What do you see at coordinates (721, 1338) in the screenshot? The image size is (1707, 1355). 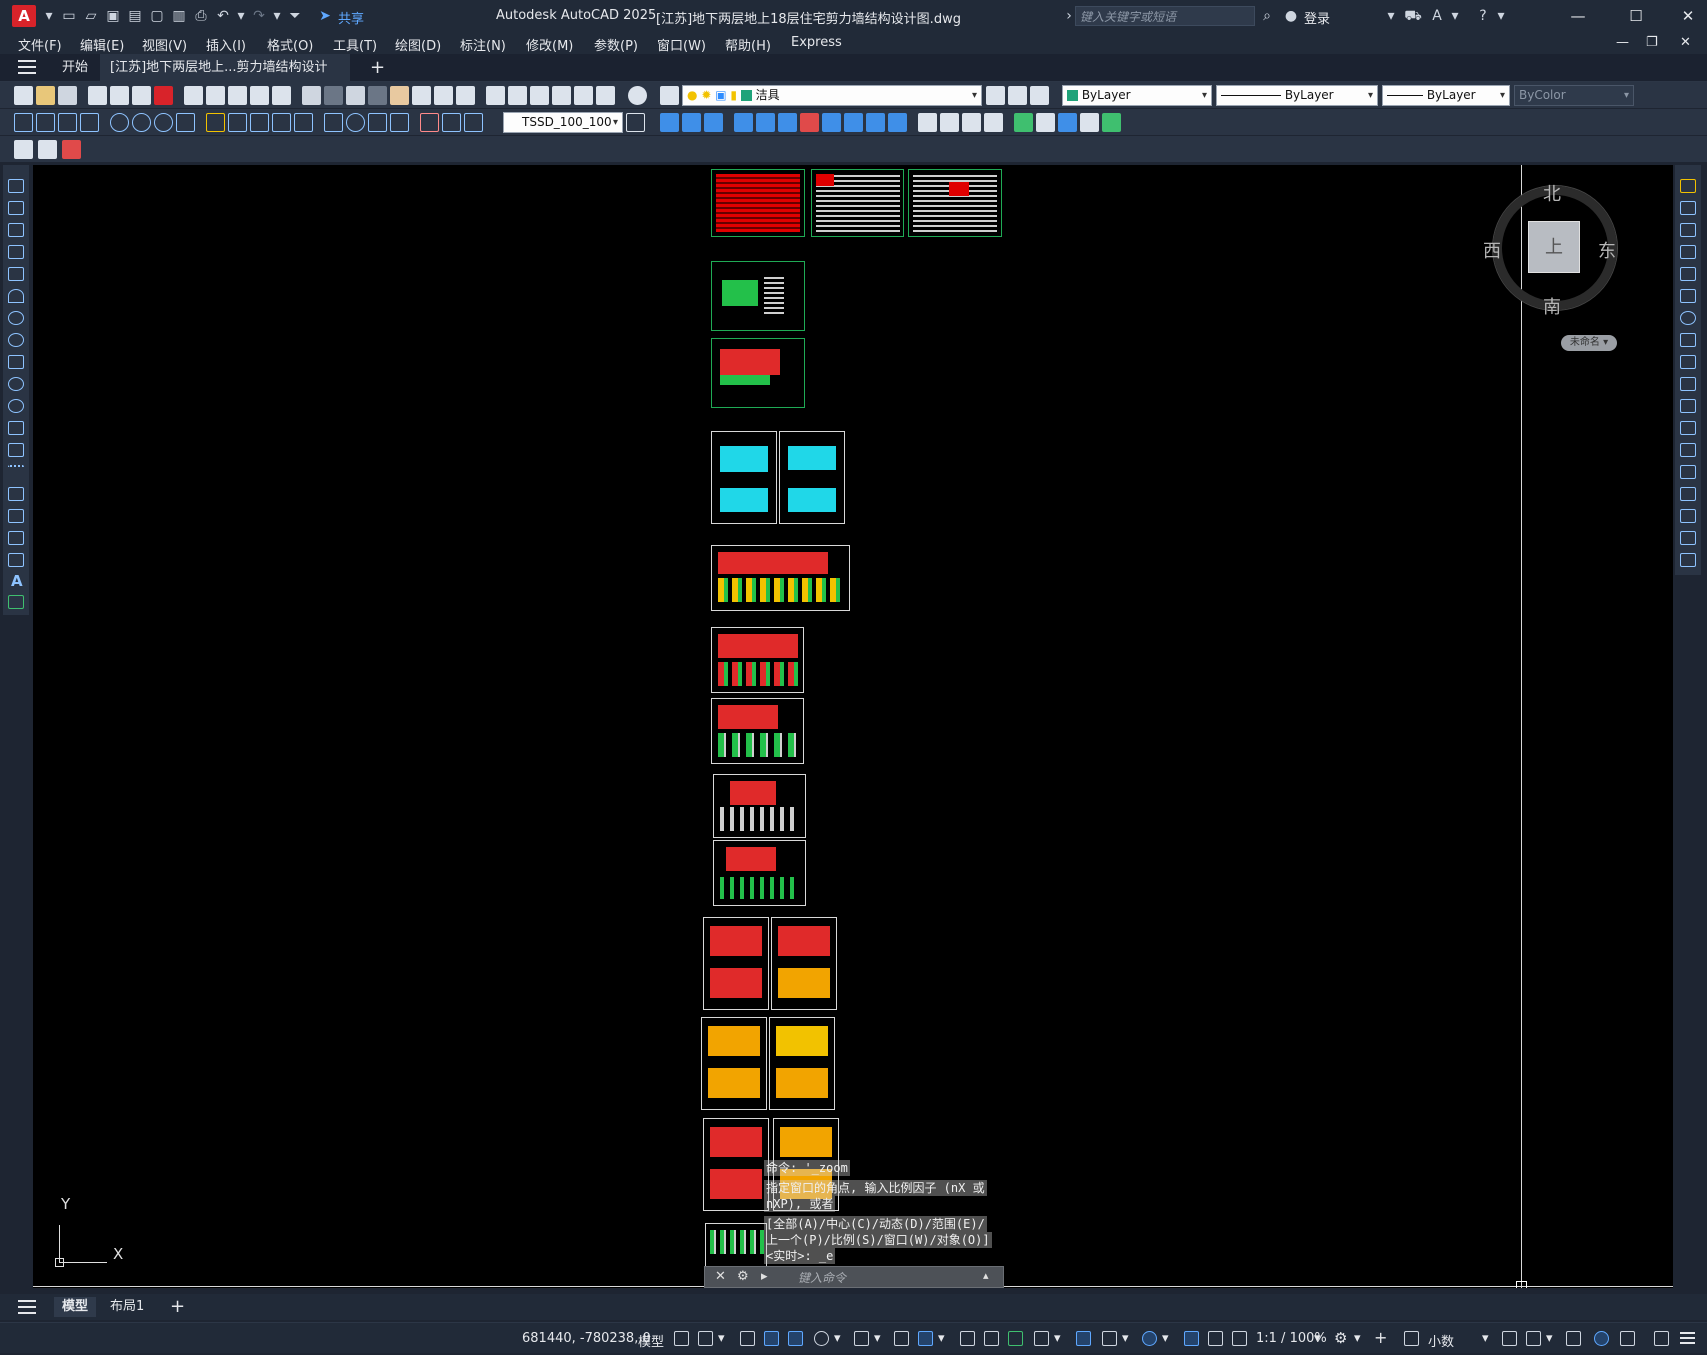 I see `snap-dropdown-icon: ▾` at bounding box center [721, 1338].